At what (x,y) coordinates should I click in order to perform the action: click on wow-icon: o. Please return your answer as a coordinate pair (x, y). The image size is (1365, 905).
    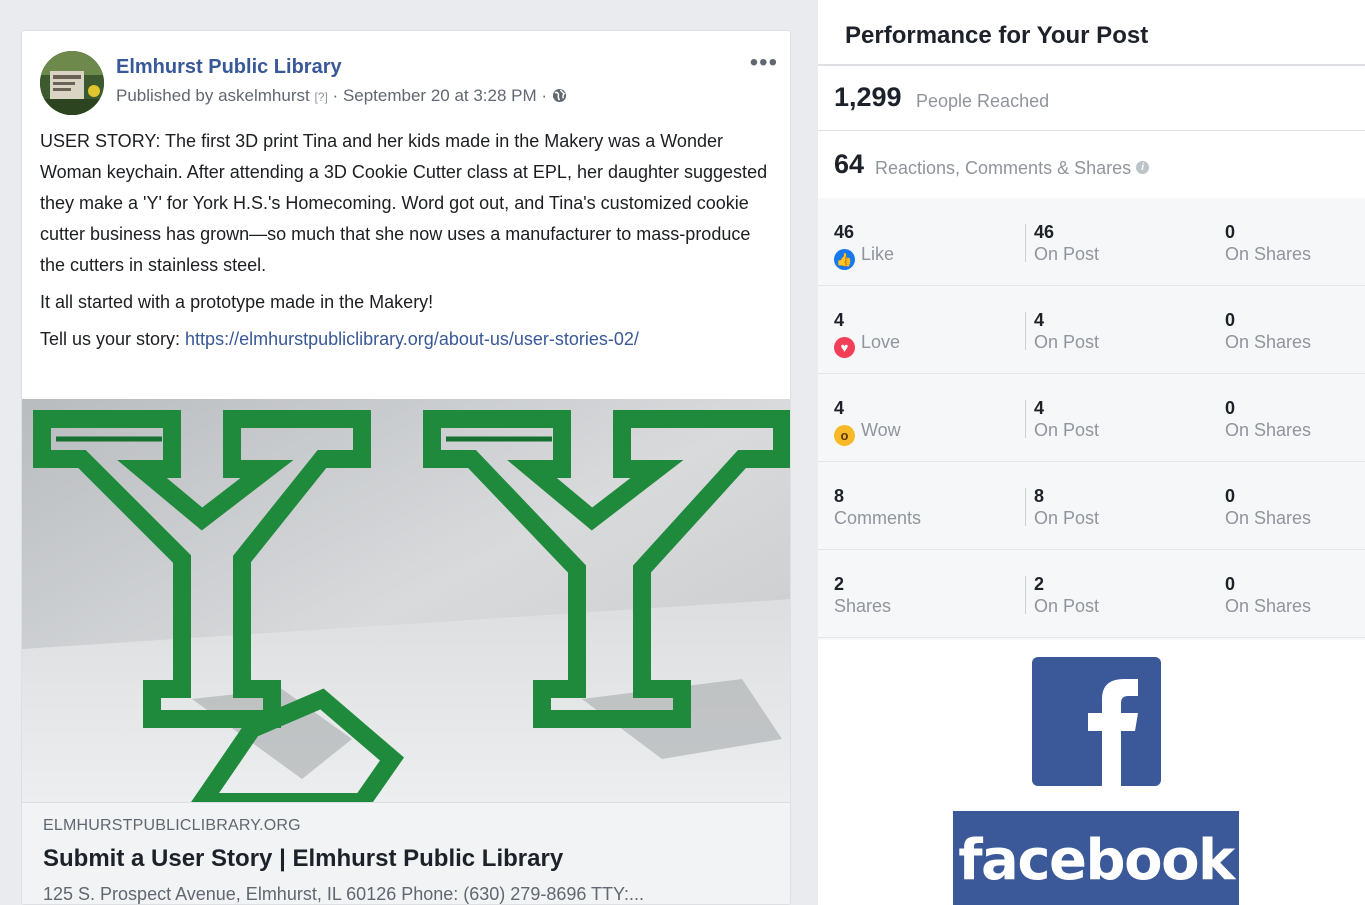
    Looking at the image, I should click on (844, 435).